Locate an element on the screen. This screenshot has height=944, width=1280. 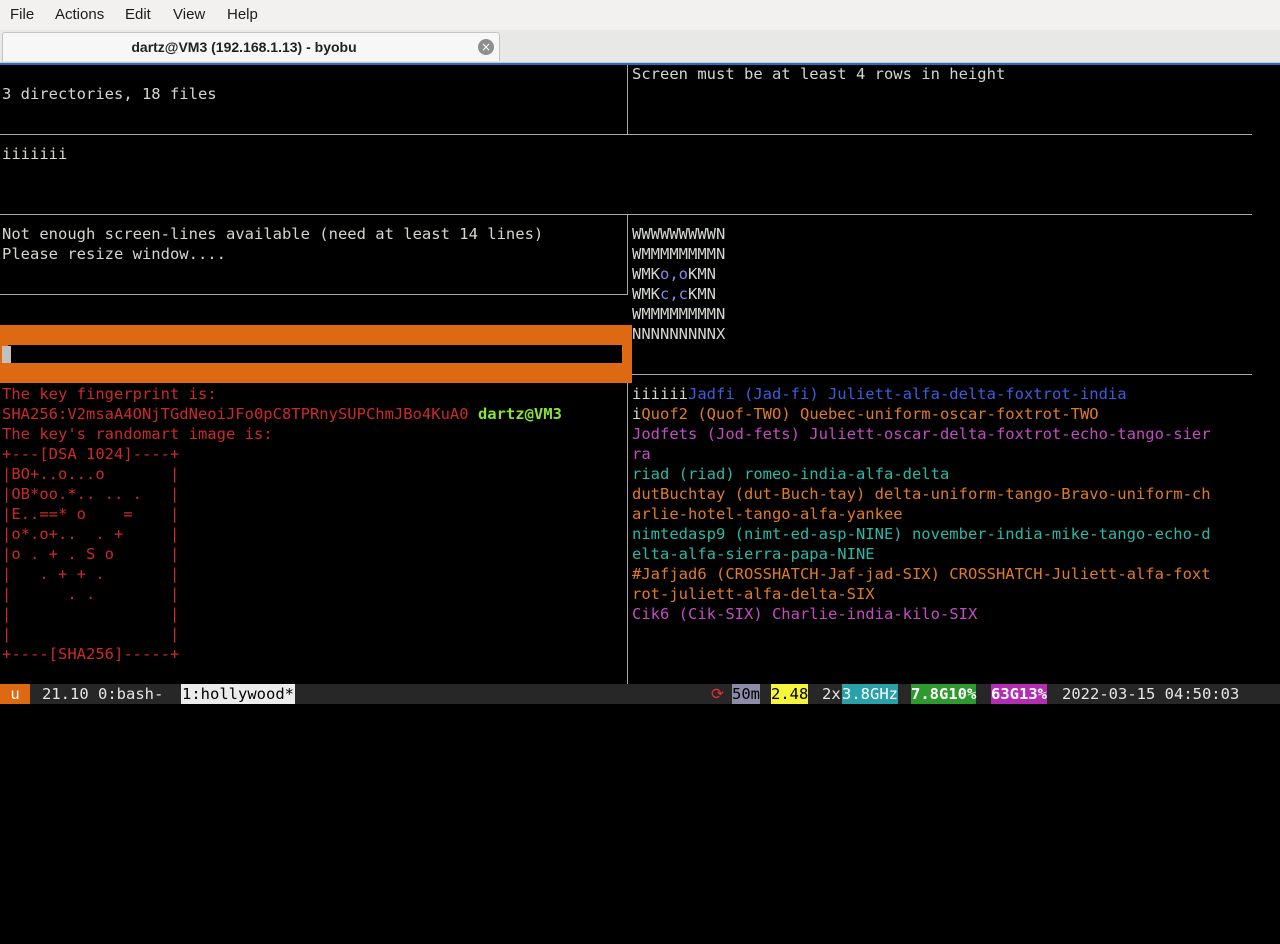
randomart-label: The key's randomart image is: is located at coordinates (137, 434).